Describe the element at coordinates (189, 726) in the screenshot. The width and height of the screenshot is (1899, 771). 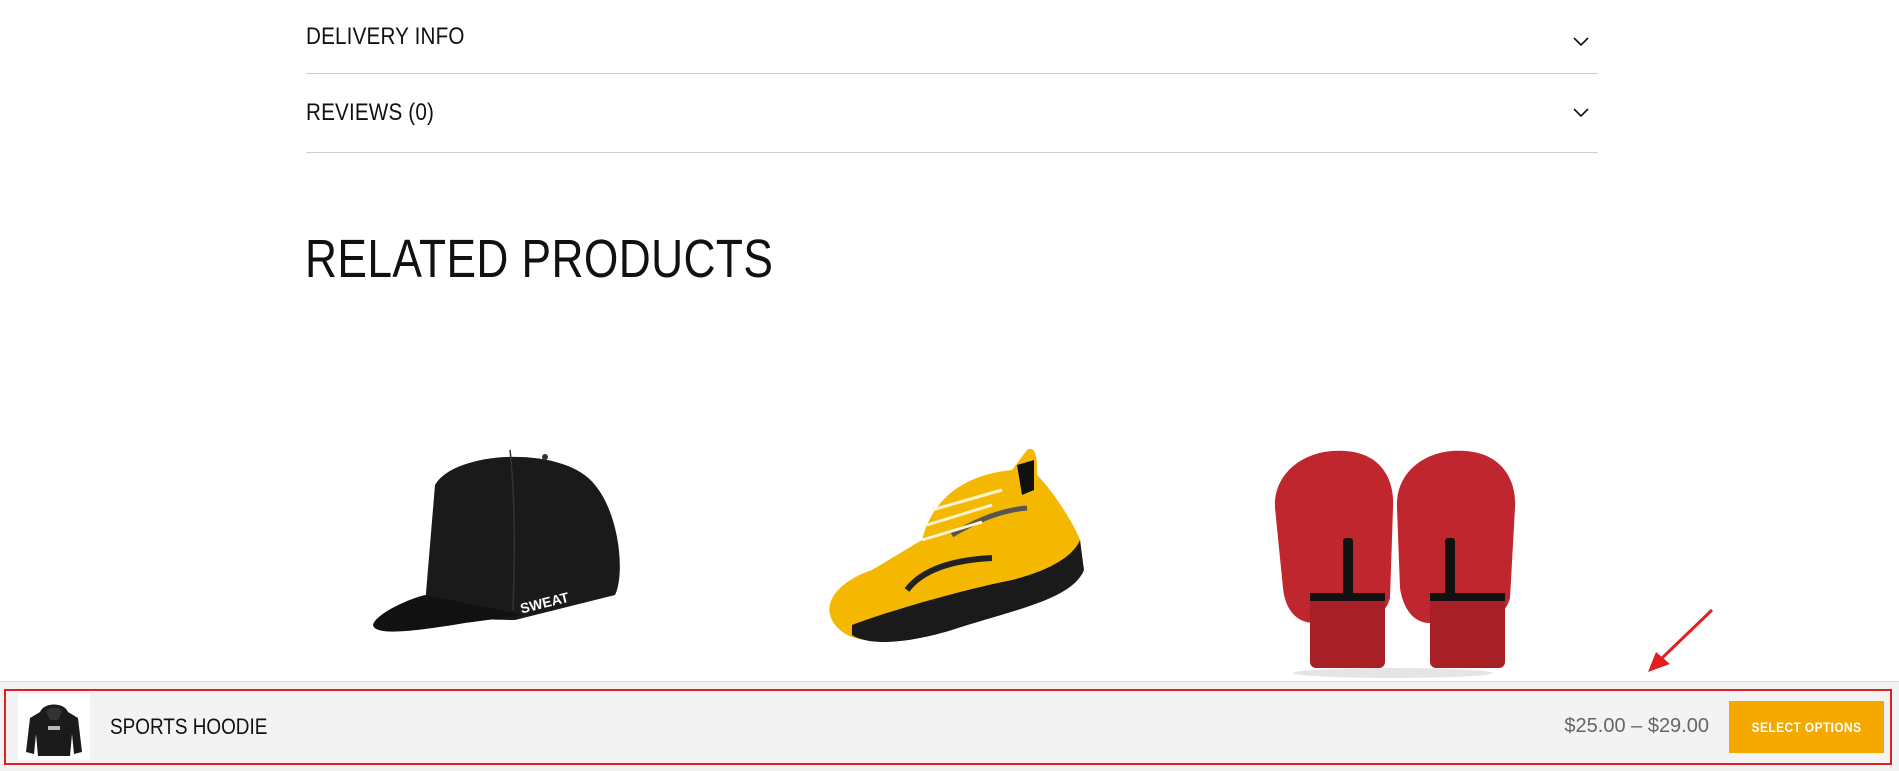
I see `sticky-product-name: SPORTS HOODIE` at that location.